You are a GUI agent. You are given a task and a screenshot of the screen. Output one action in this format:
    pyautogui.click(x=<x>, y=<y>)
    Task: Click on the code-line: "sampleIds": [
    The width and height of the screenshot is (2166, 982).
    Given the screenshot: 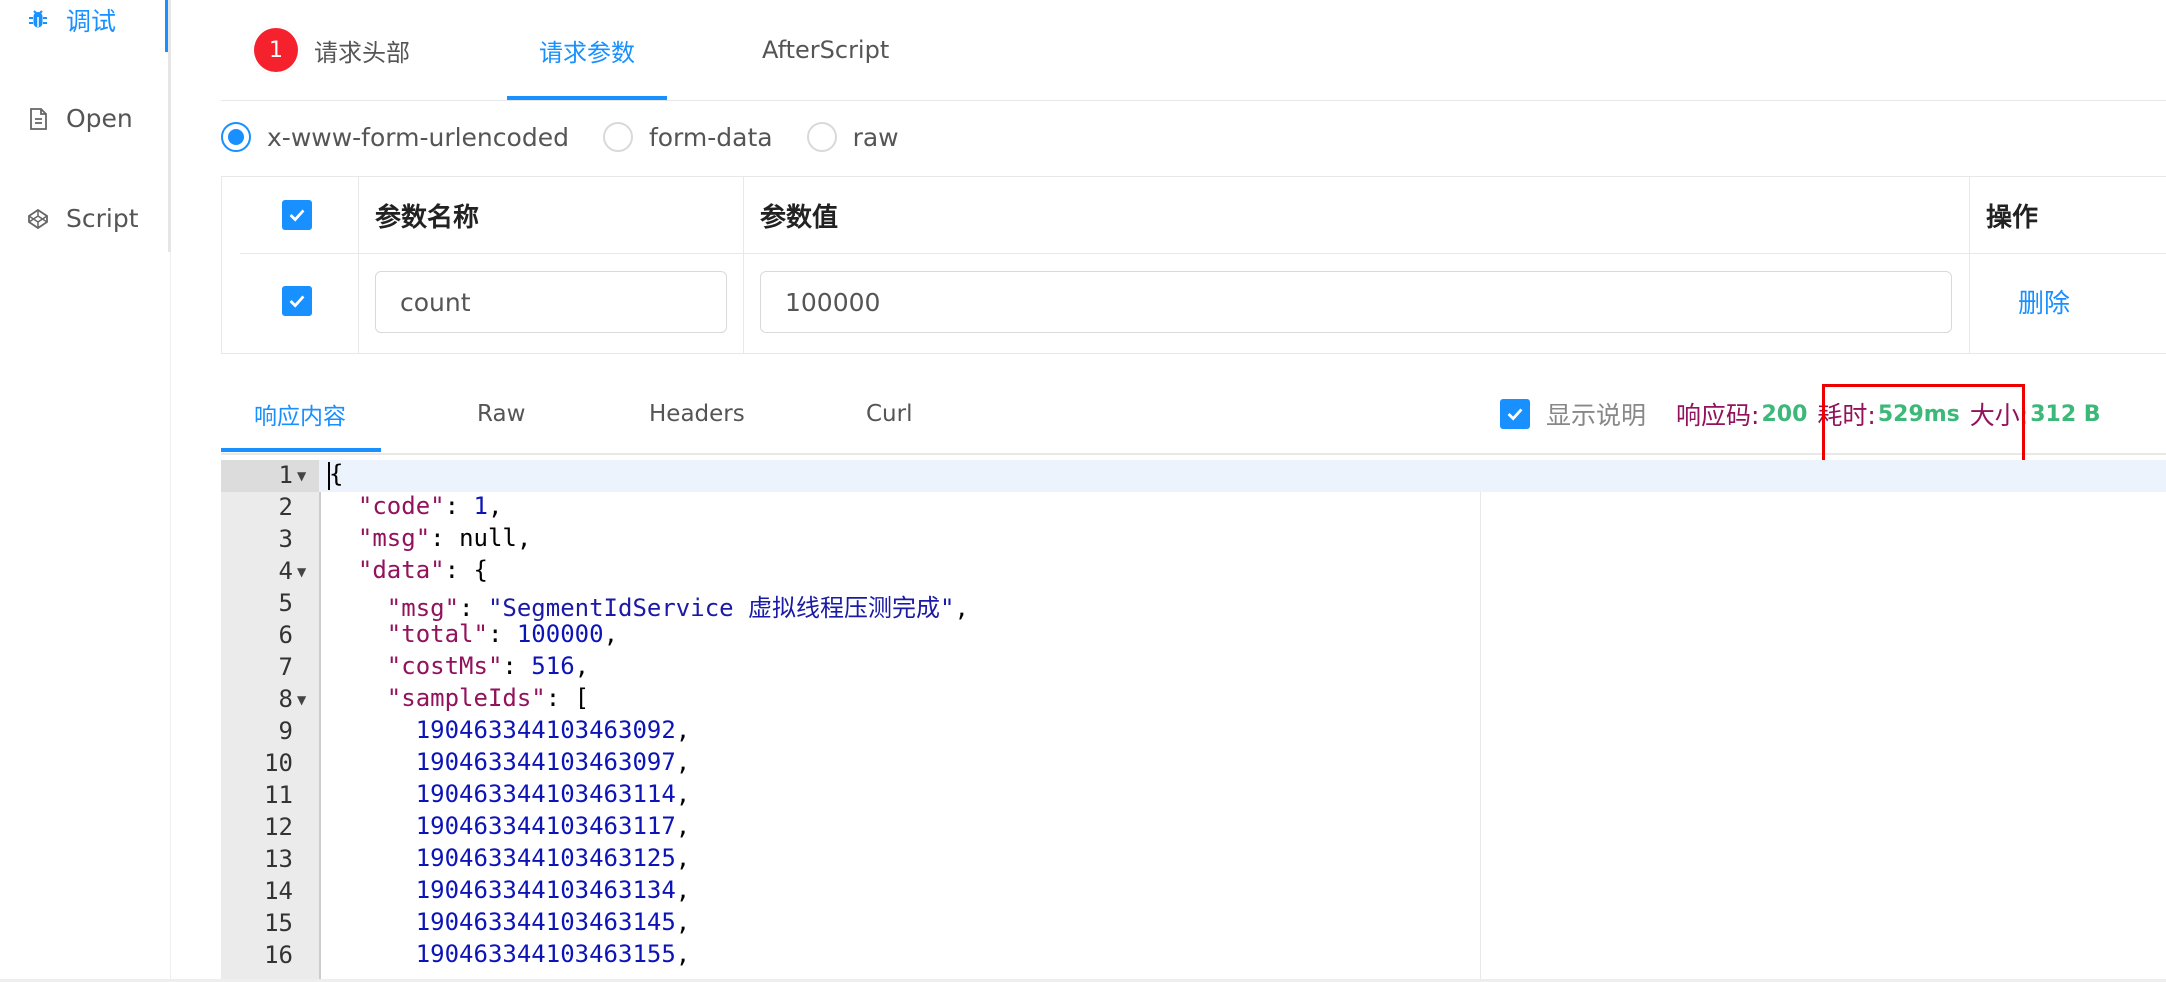 What is the action you would take?
    pyautogui.click(x=488, y=698)
    